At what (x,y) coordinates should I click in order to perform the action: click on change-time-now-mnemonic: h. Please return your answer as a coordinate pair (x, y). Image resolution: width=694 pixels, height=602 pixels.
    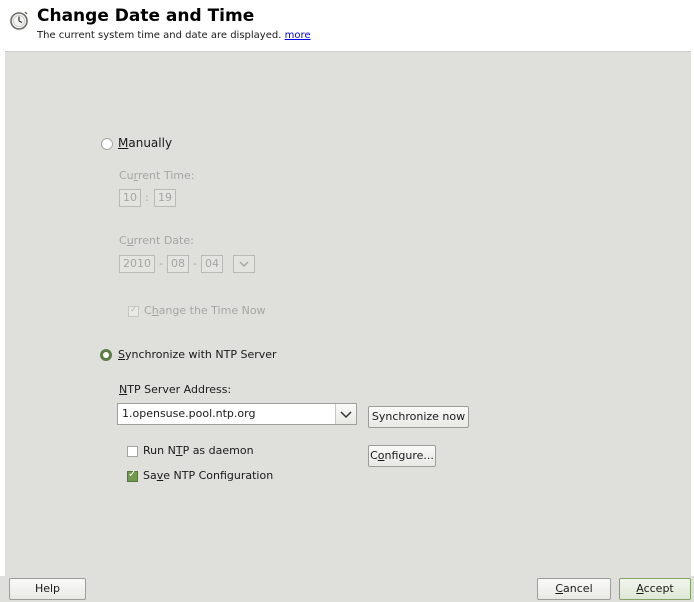
    Looking at the image, I should click on (155, 310).